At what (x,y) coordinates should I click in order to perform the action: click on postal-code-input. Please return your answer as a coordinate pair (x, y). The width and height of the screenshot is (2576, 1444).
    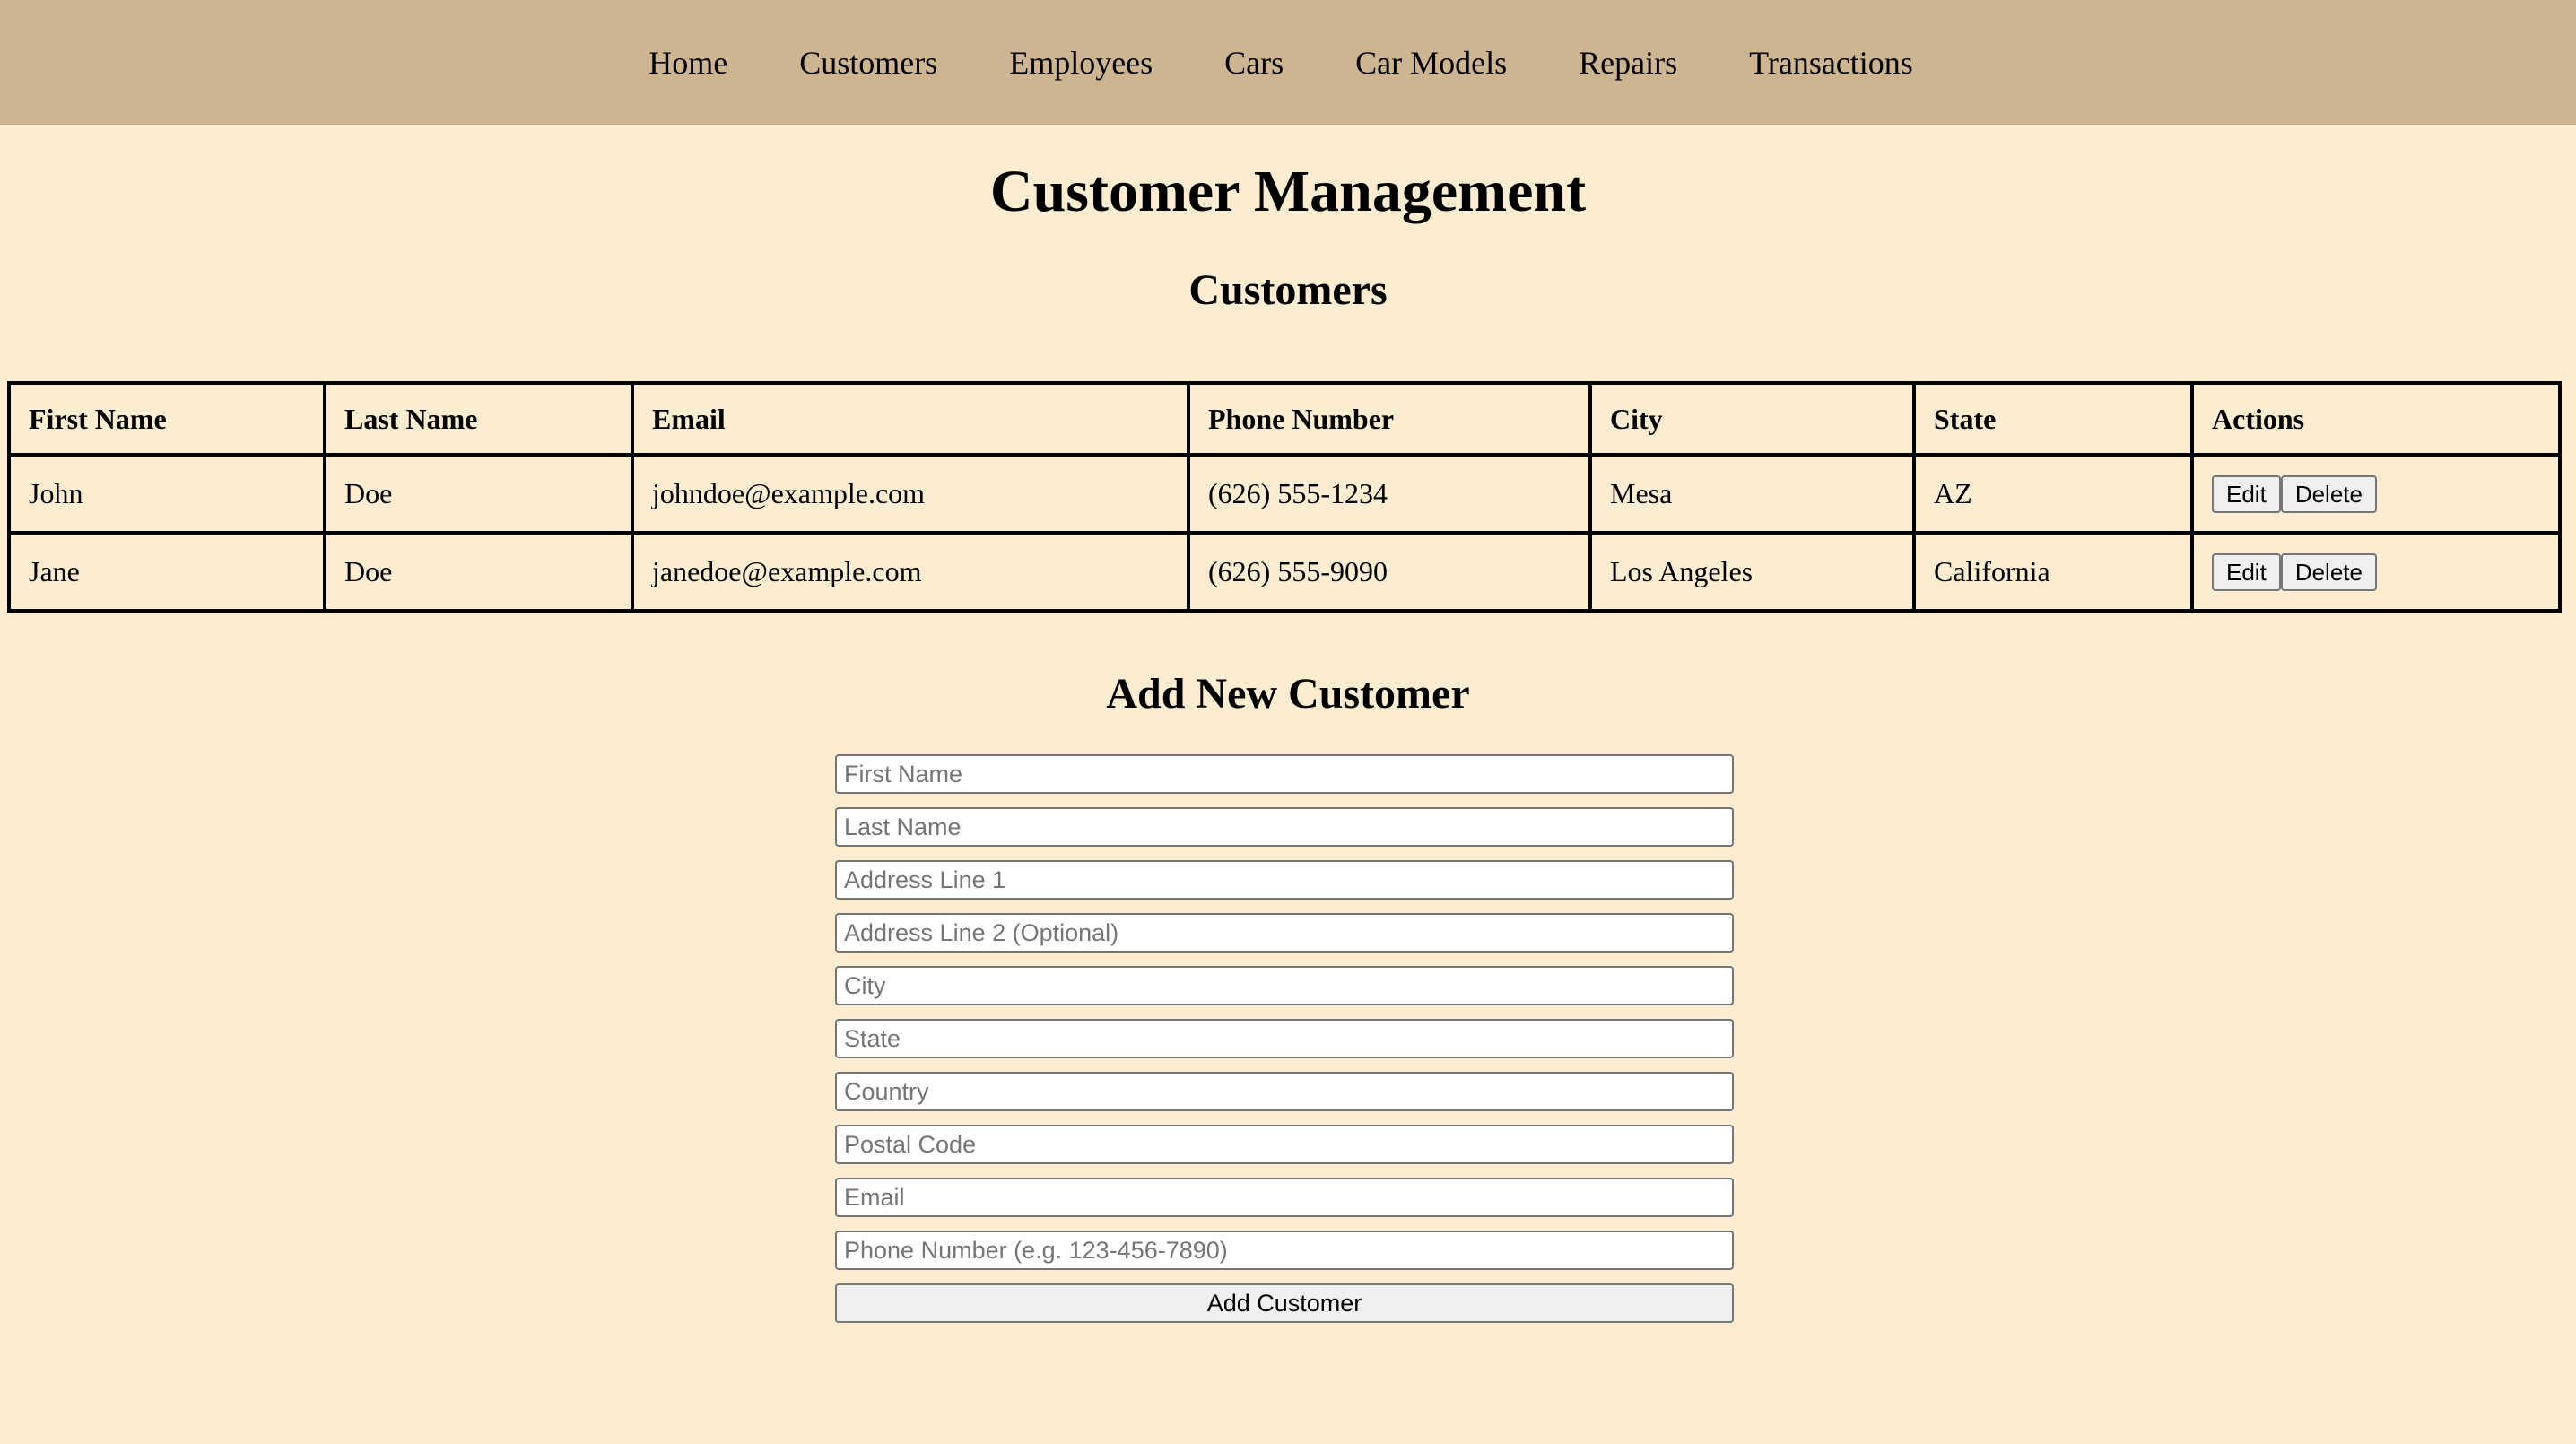
    Looking at the image, I should click on (1284, 1144).